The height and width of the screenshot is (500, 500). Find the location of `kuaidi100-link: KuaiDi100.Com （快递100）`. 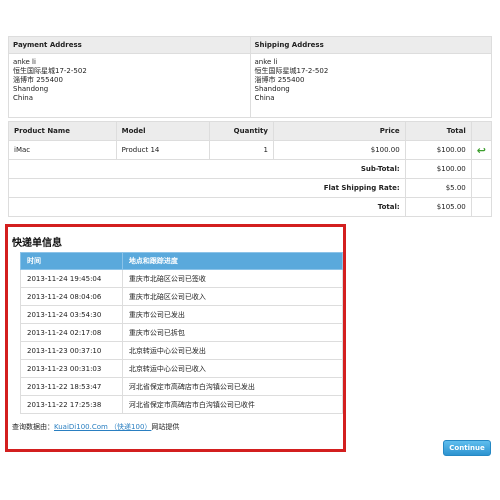

kuaidi100-link: KuaiDi100.Com （快递100） is located at coordinates (102, 427).